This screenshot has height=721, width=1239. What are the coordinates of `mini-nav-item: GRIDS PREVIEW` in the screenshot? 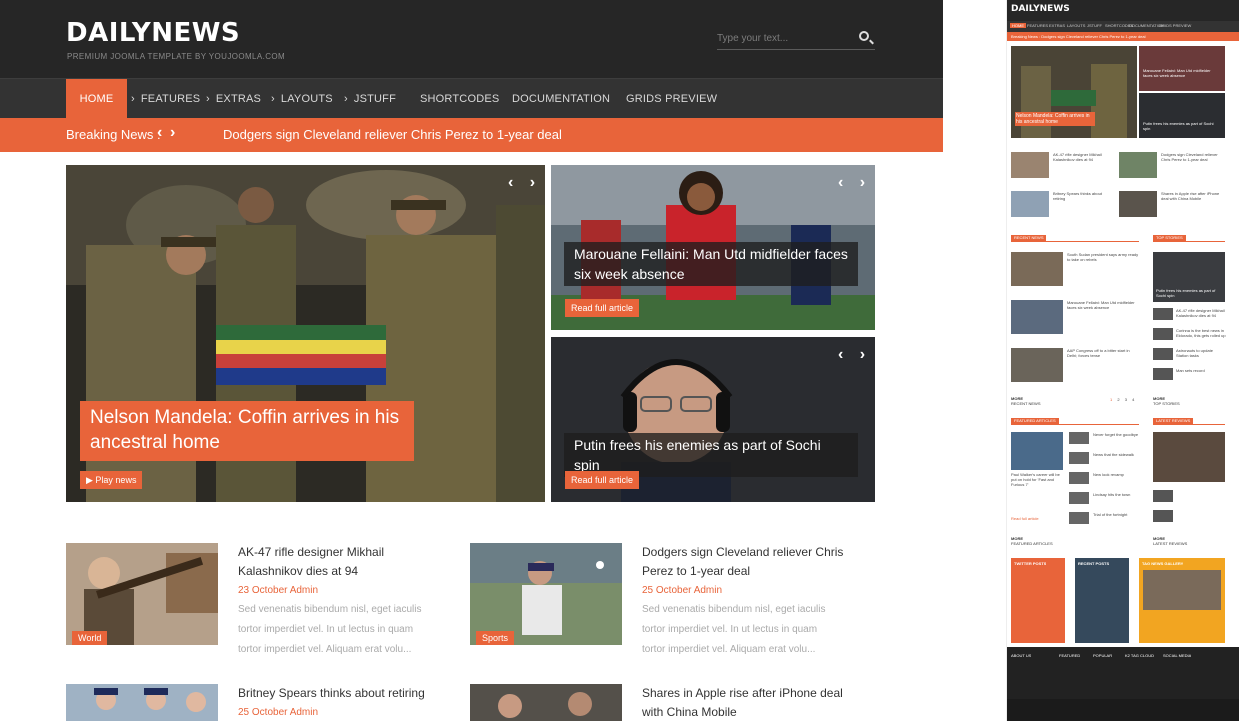 It's located at (1175, 25).